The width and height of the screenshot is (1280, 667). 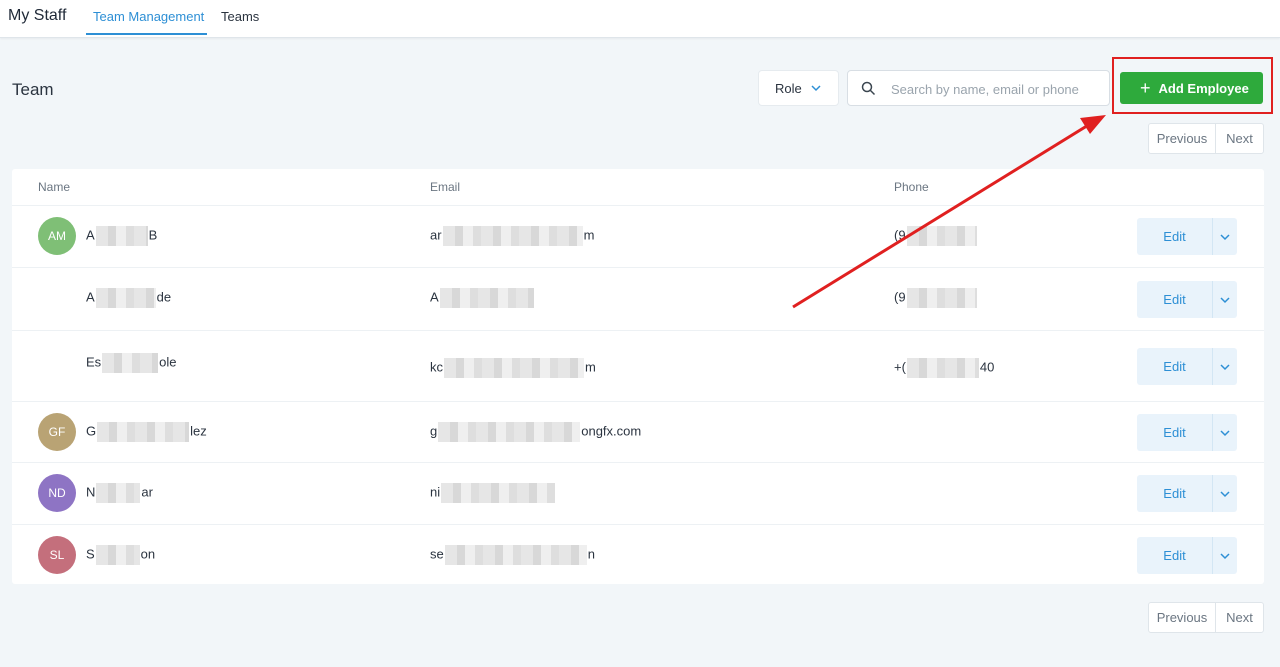 I want to click on table-row: ND Nar ni Edit, so click(x=638, y=493).